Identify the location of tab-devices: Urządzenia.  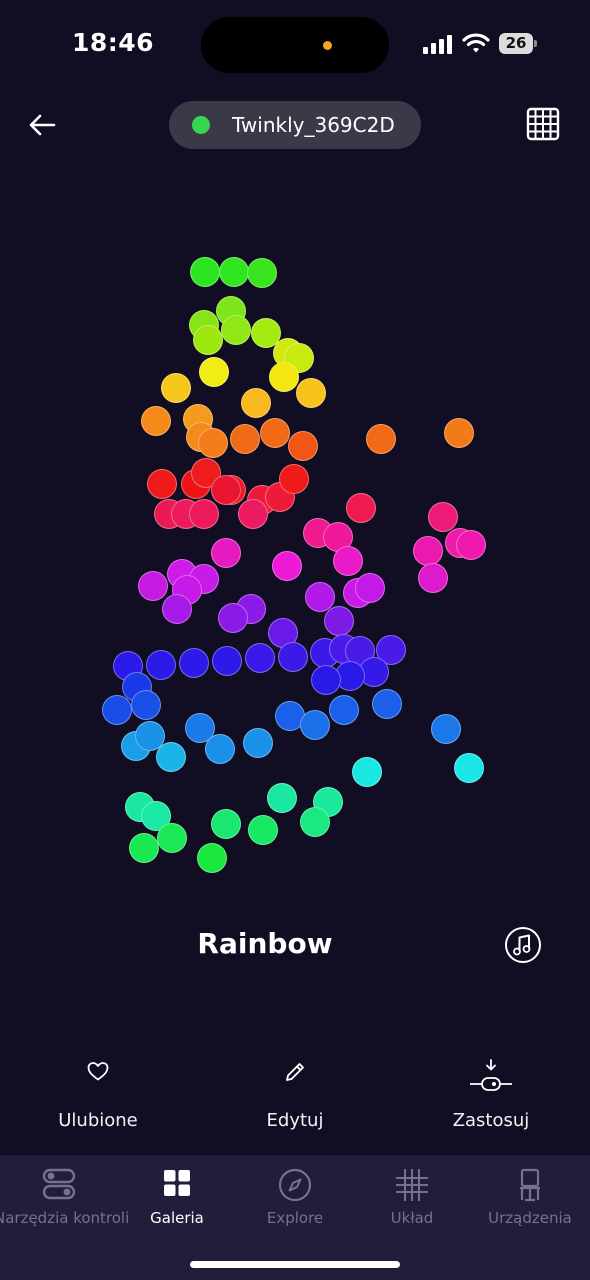
(527, 1200).